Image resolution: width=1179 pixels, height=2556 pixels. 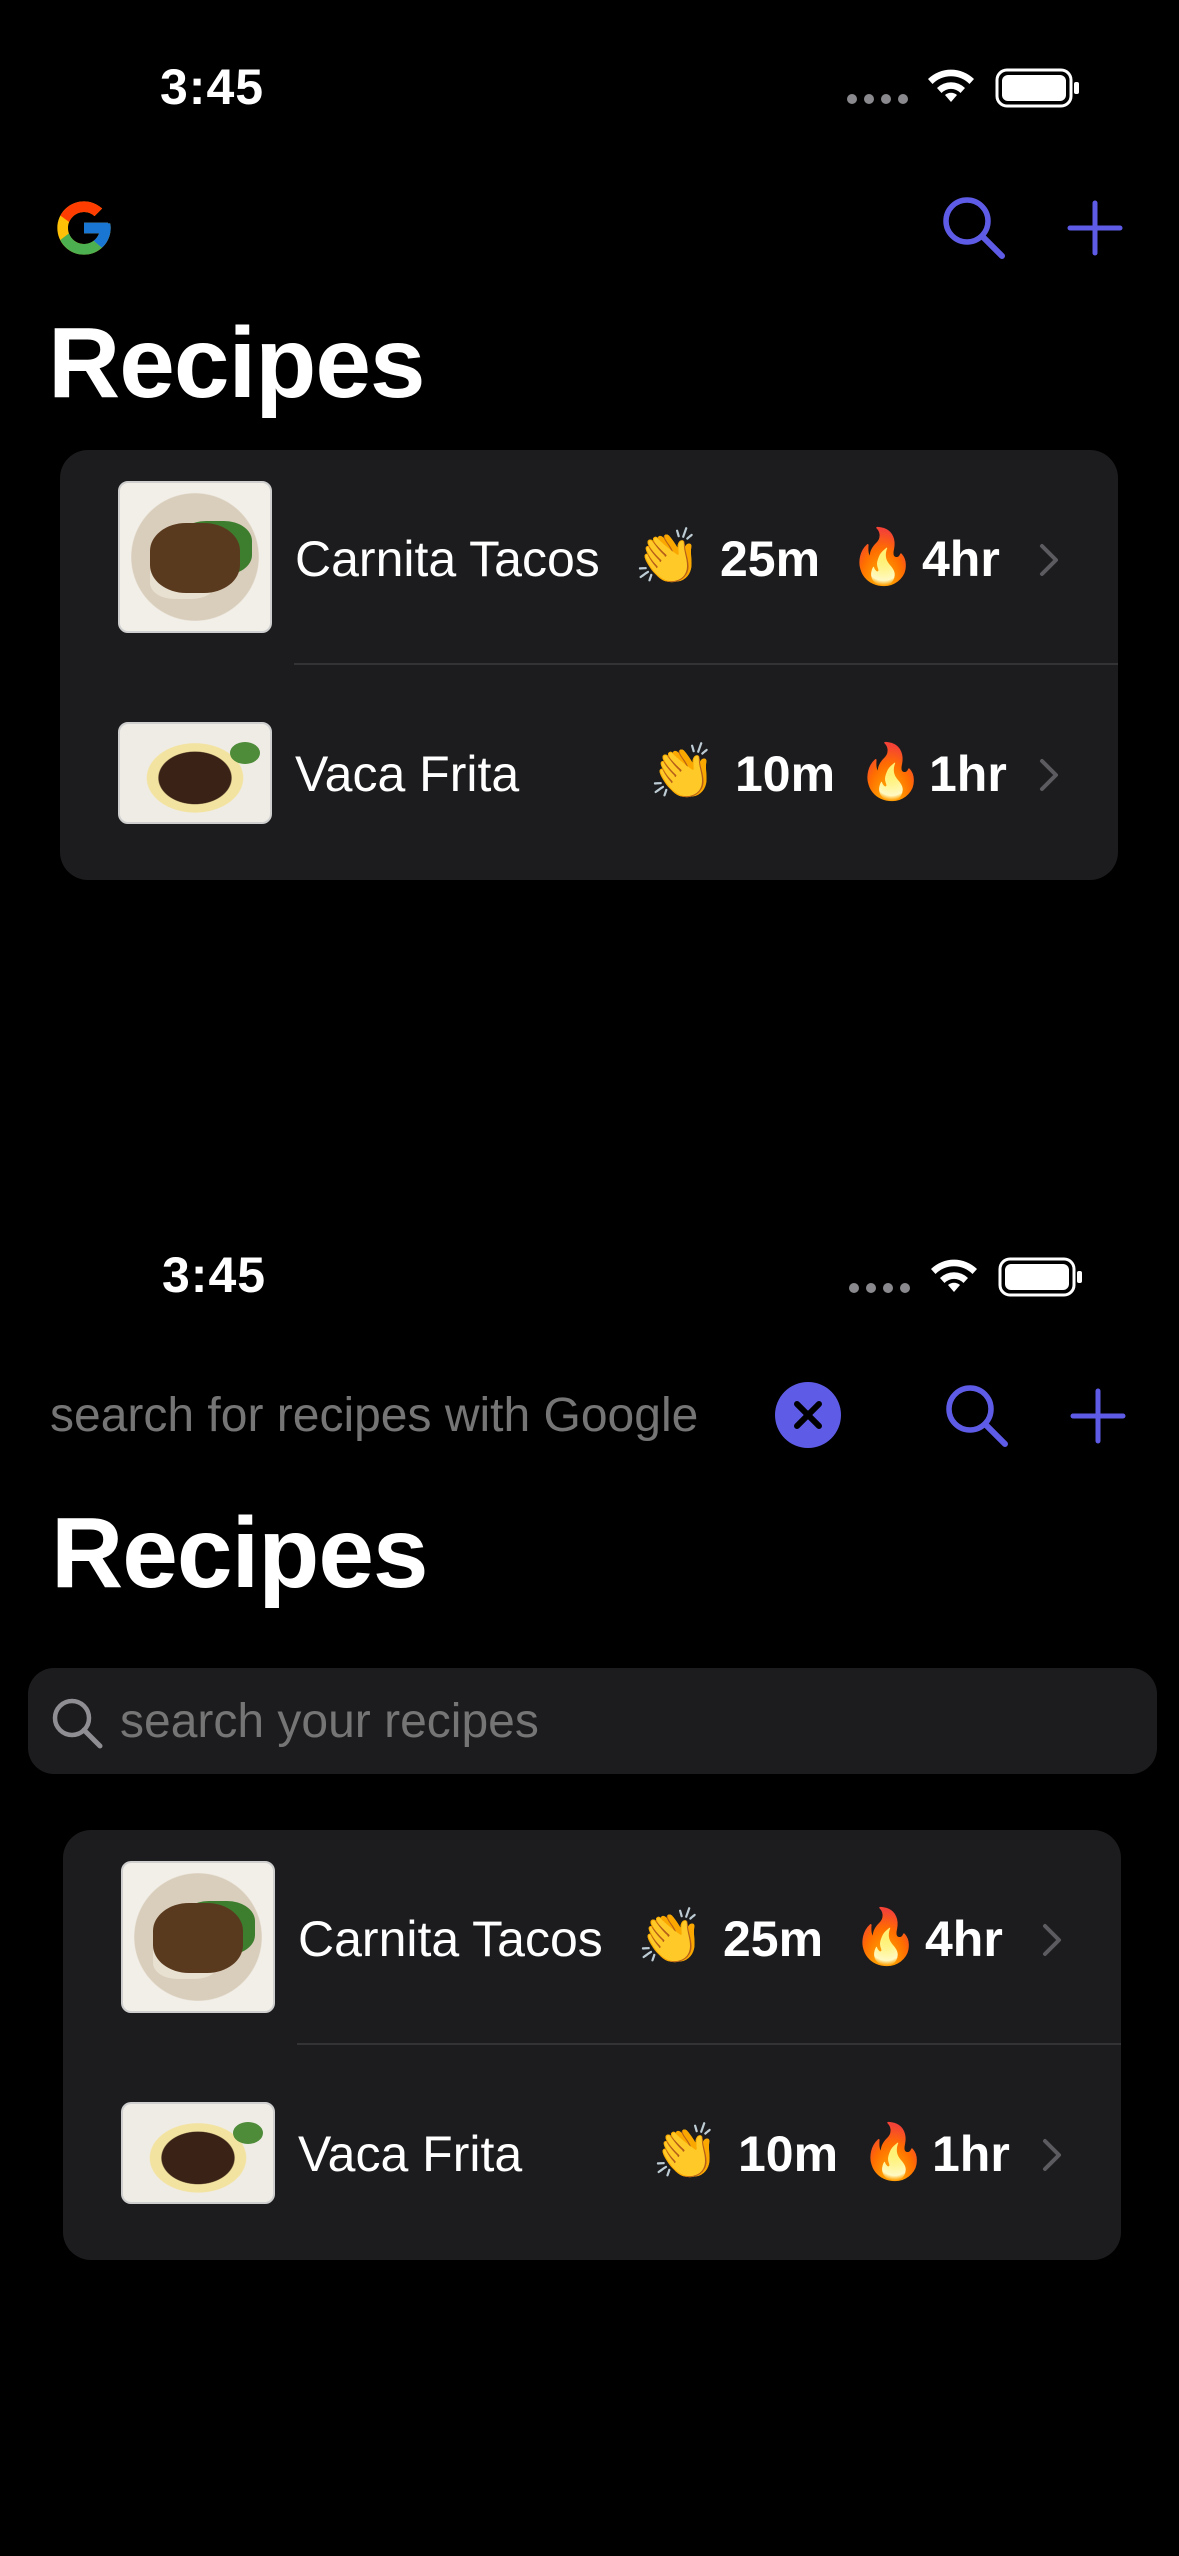 What do you see at coordinates (84, 228) in the screenshot?
I see `google-logo-icon` at bounding box center [84, 228].